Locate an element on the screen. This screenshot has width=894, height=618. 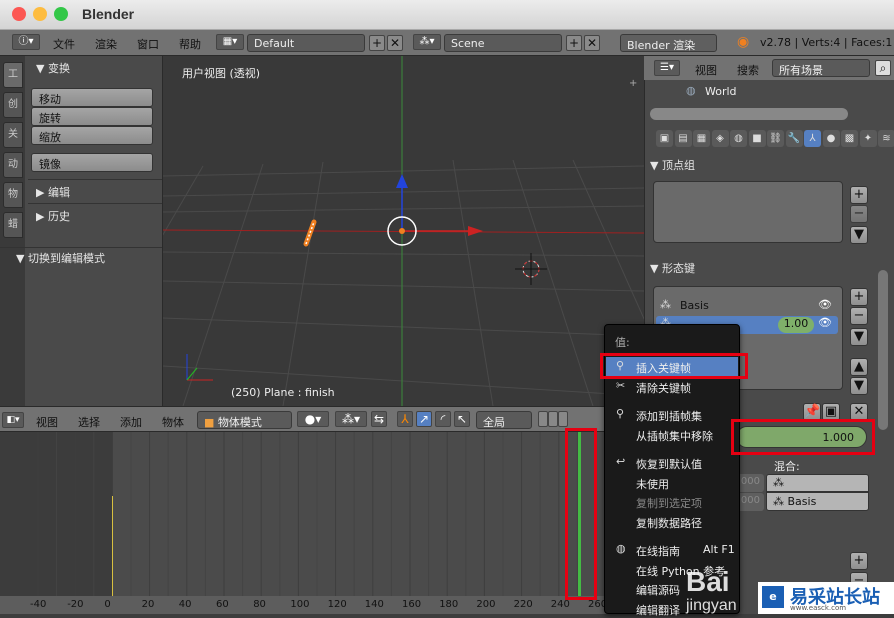
blend-vertex-group-icon: ⁂ is located at coordinates (817, 483).